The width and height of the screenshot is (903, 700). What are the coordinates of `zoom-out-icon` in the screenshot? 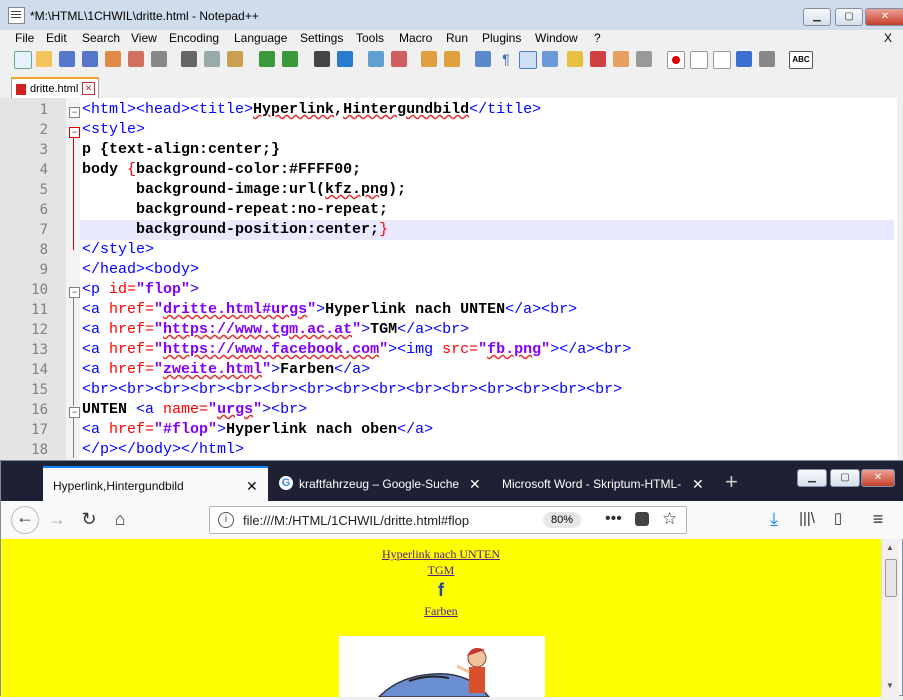 It's located at (399, 59).